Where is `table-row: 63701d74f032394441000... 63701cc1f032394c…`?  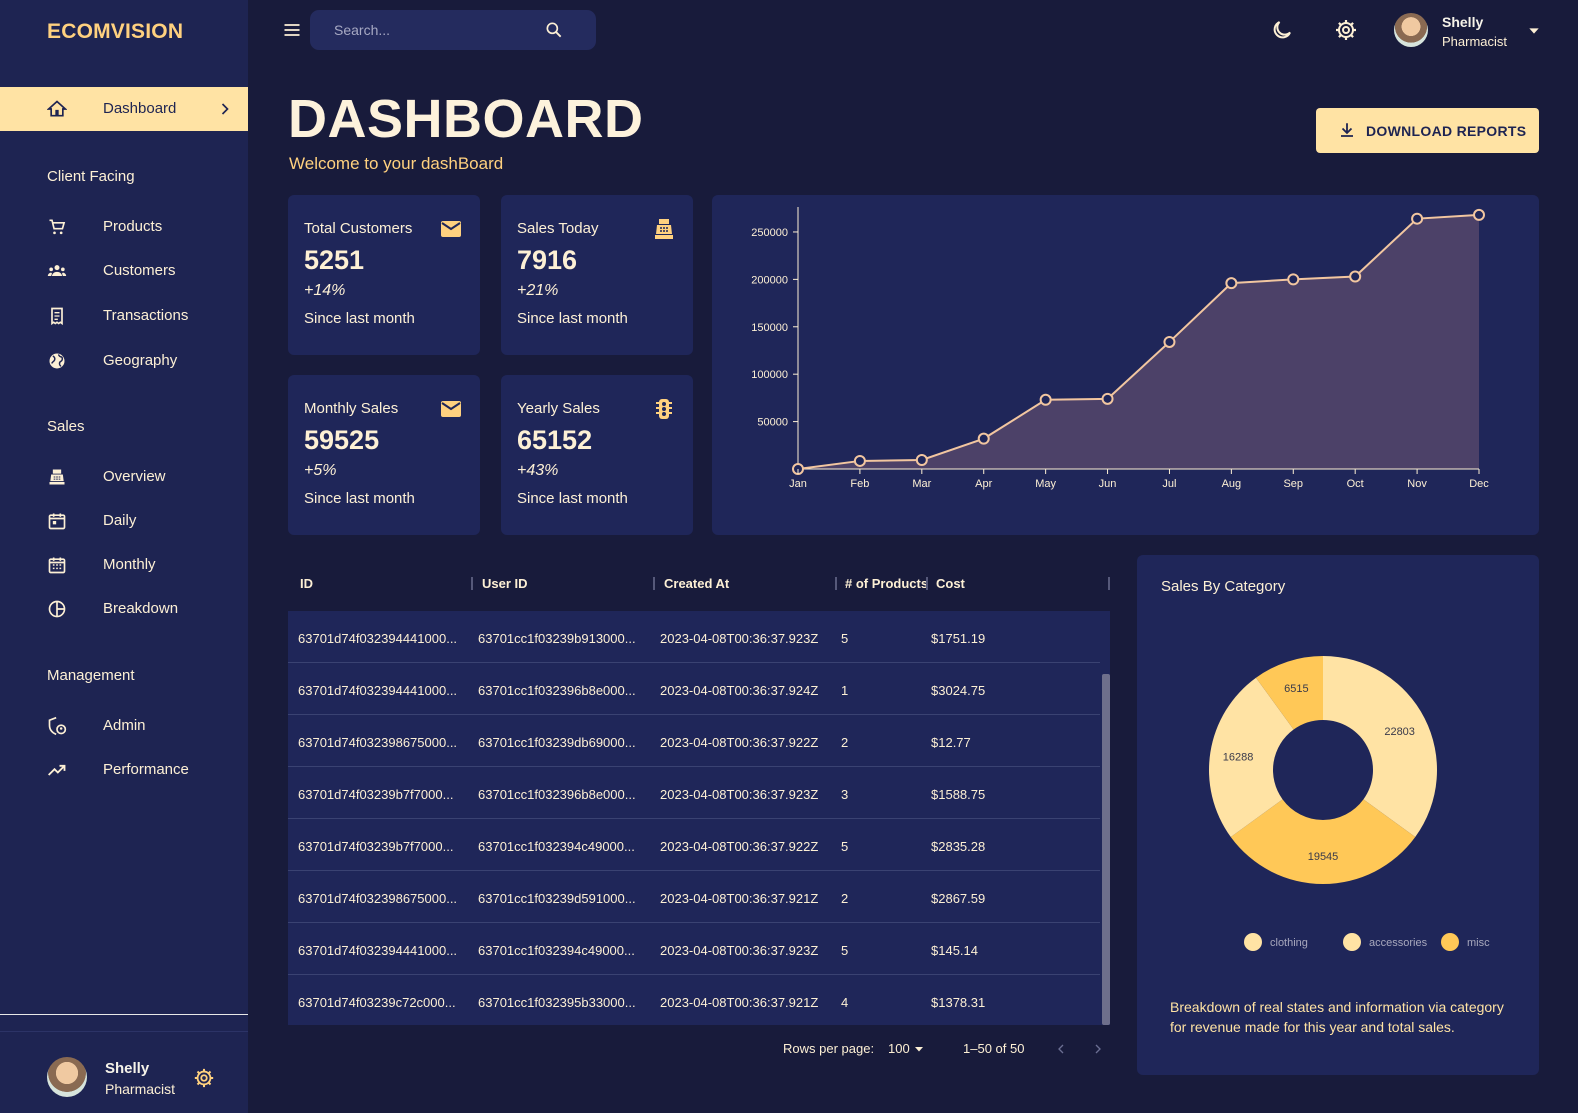
table-row: 63701d74f032394441000... 63701cc1f032394c… is located at coordinates (694, 949).